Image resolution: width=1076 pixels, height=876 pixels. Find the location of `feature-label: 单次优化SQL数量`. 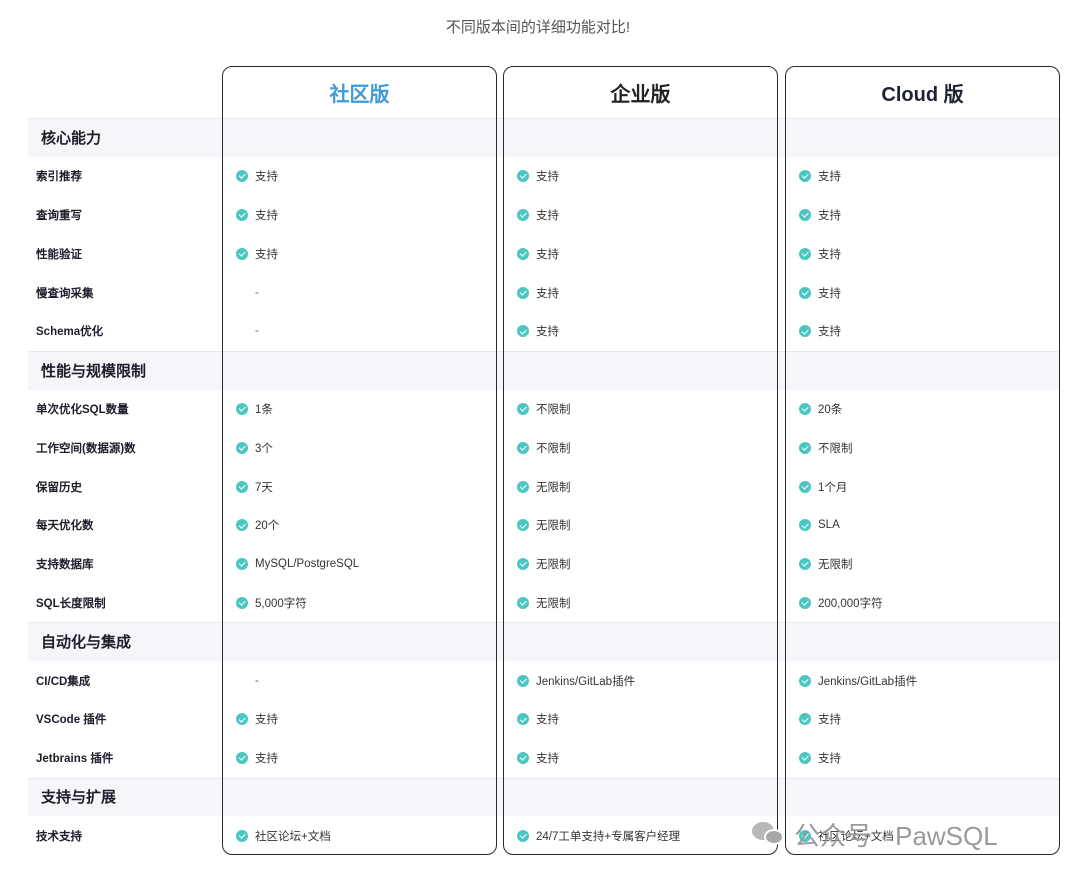

feature-label: 单次优化SQL数量 is located at coordinates (82, 409).